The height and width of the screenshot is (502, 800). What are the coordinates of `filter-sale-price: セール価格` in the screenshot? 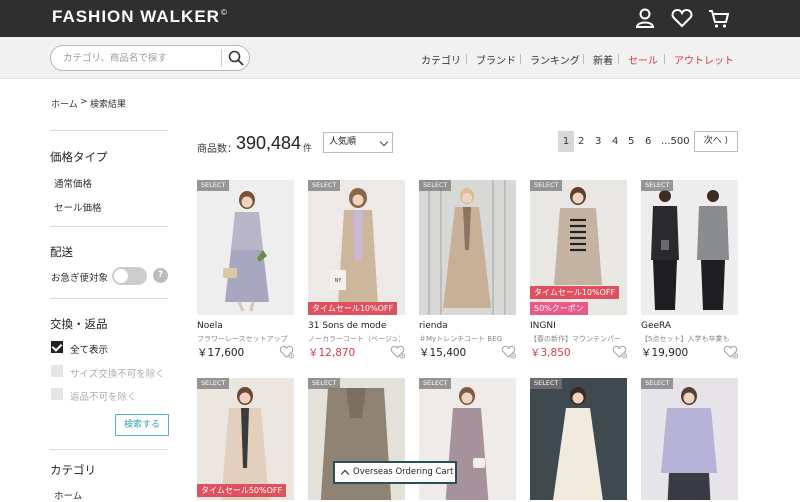 It's located at (78, 207).